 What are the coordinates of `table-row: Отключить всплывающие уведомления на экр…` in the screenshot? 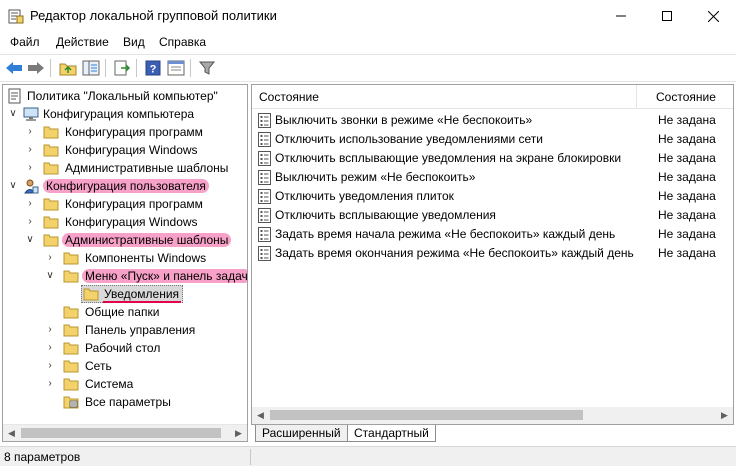 It's located at (492, 158).